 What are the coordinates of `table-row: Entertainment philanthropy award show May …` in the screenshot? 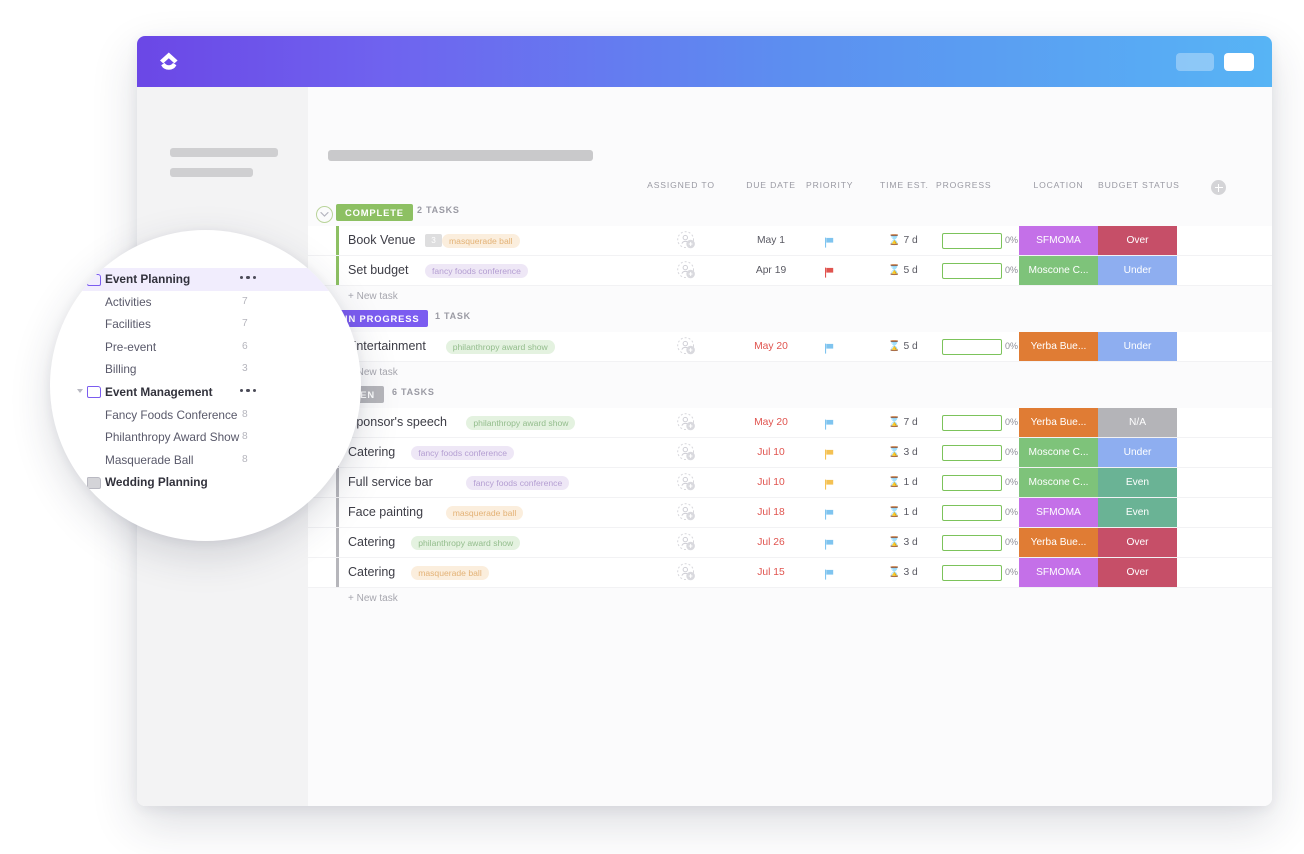 It's located at (790, 347).